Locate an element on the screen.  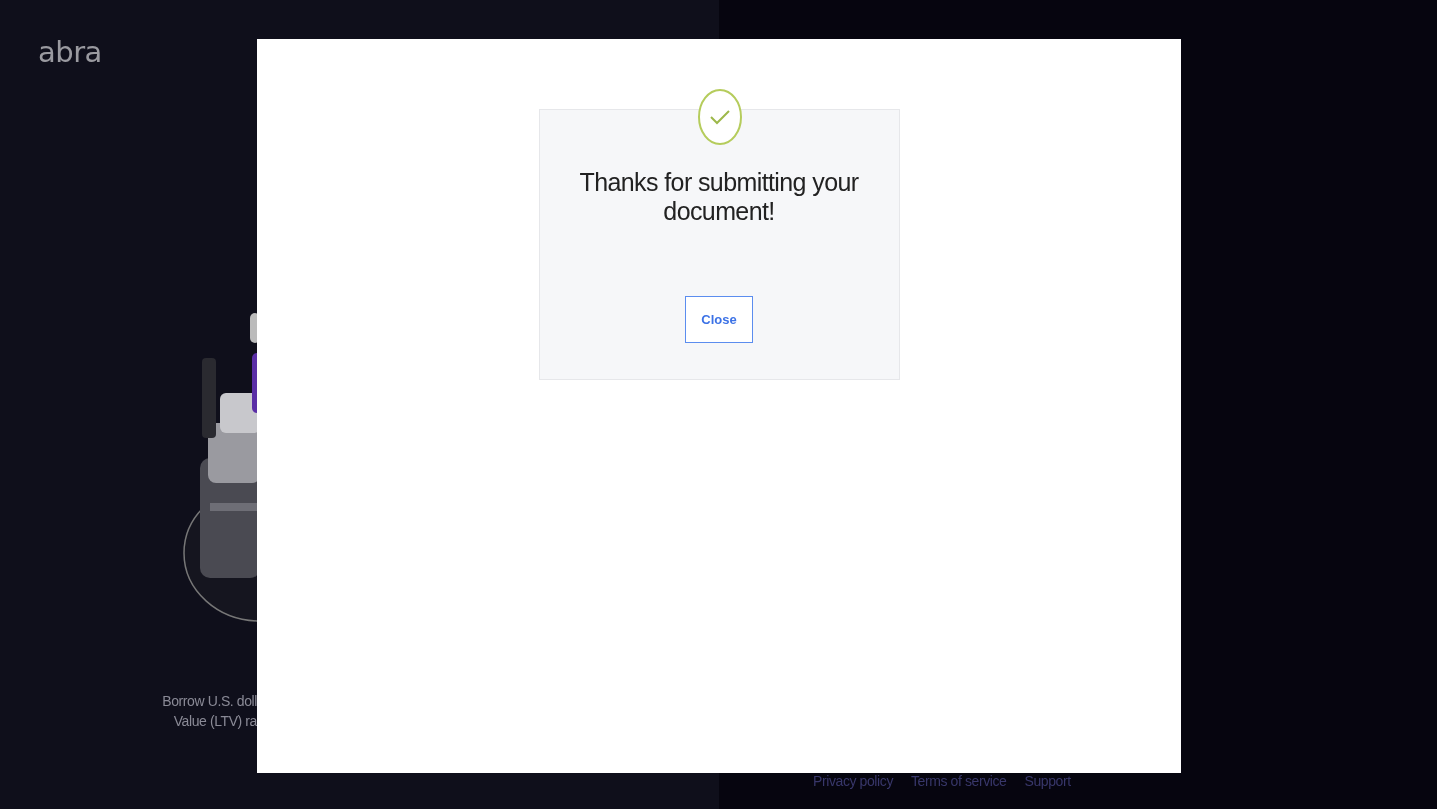
caption-text: Value (LTV) ra is located at coordinates (215, 721).